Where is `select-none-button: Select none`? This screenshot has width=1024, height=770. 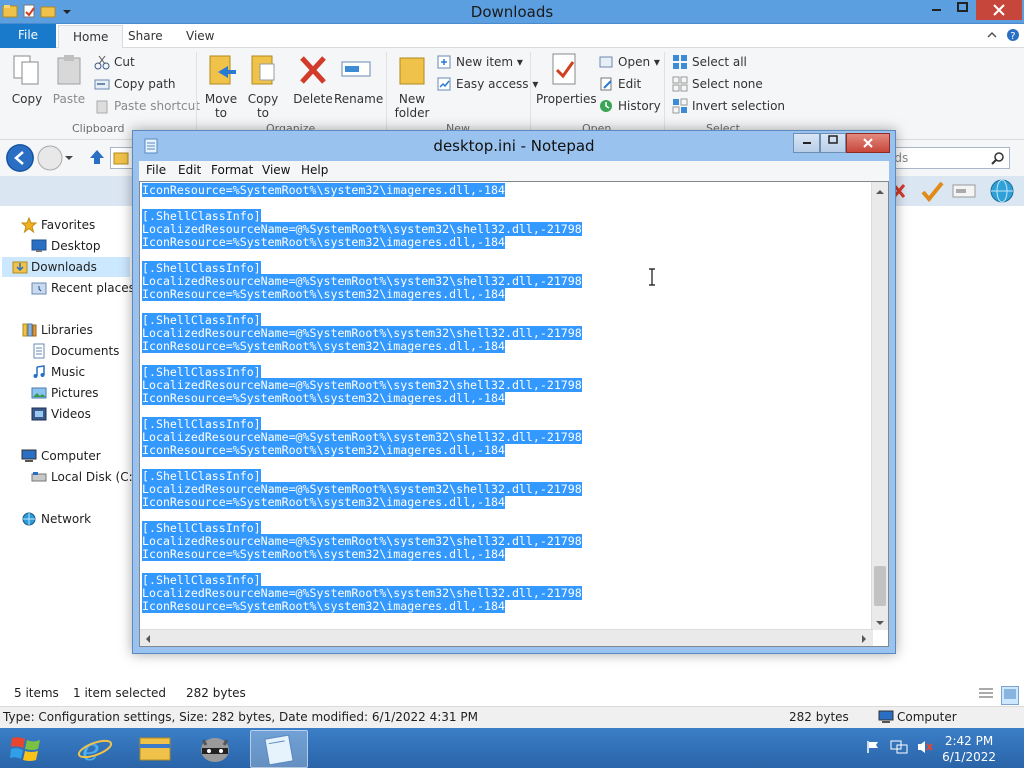
select-none-button: Select none is located at coordinates (717, 84).